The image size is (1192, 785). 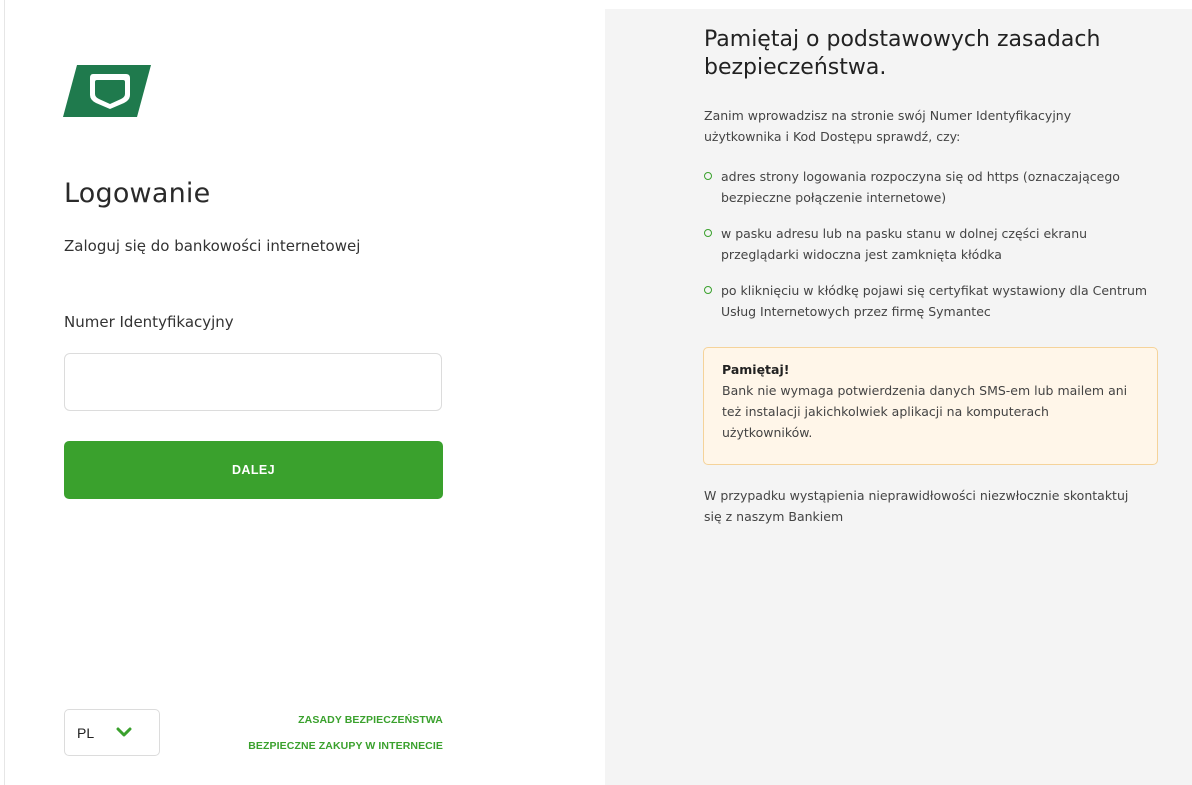 What do you see at coordinates (137, 193) in the screenshot?
I see `page-title: Logowanie` at bounding box center [137, 193].